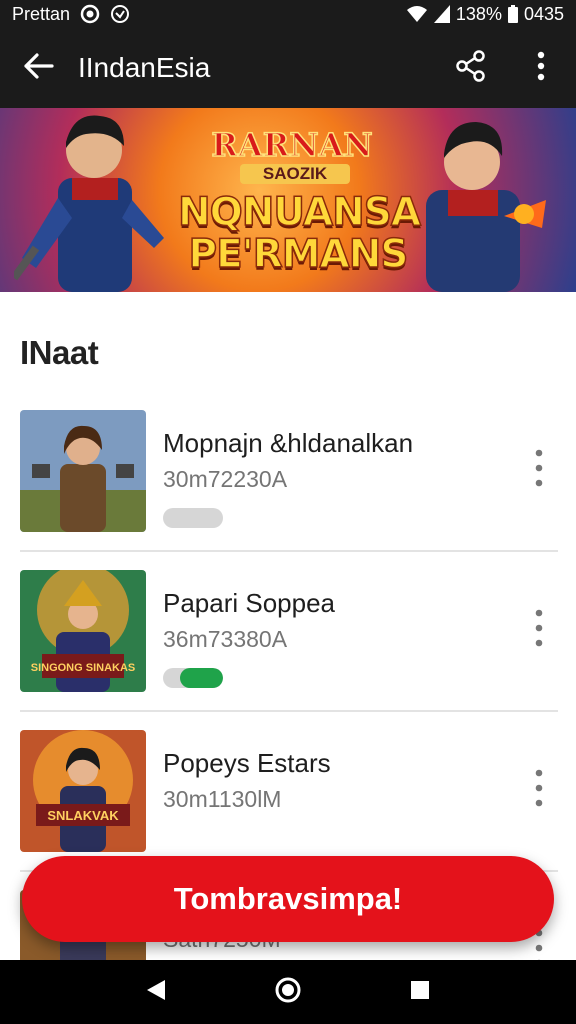 Image resolution: width=576 pixels, height=1024 pixels. I want to click on battery-percent: 138%, so click(478, 13).